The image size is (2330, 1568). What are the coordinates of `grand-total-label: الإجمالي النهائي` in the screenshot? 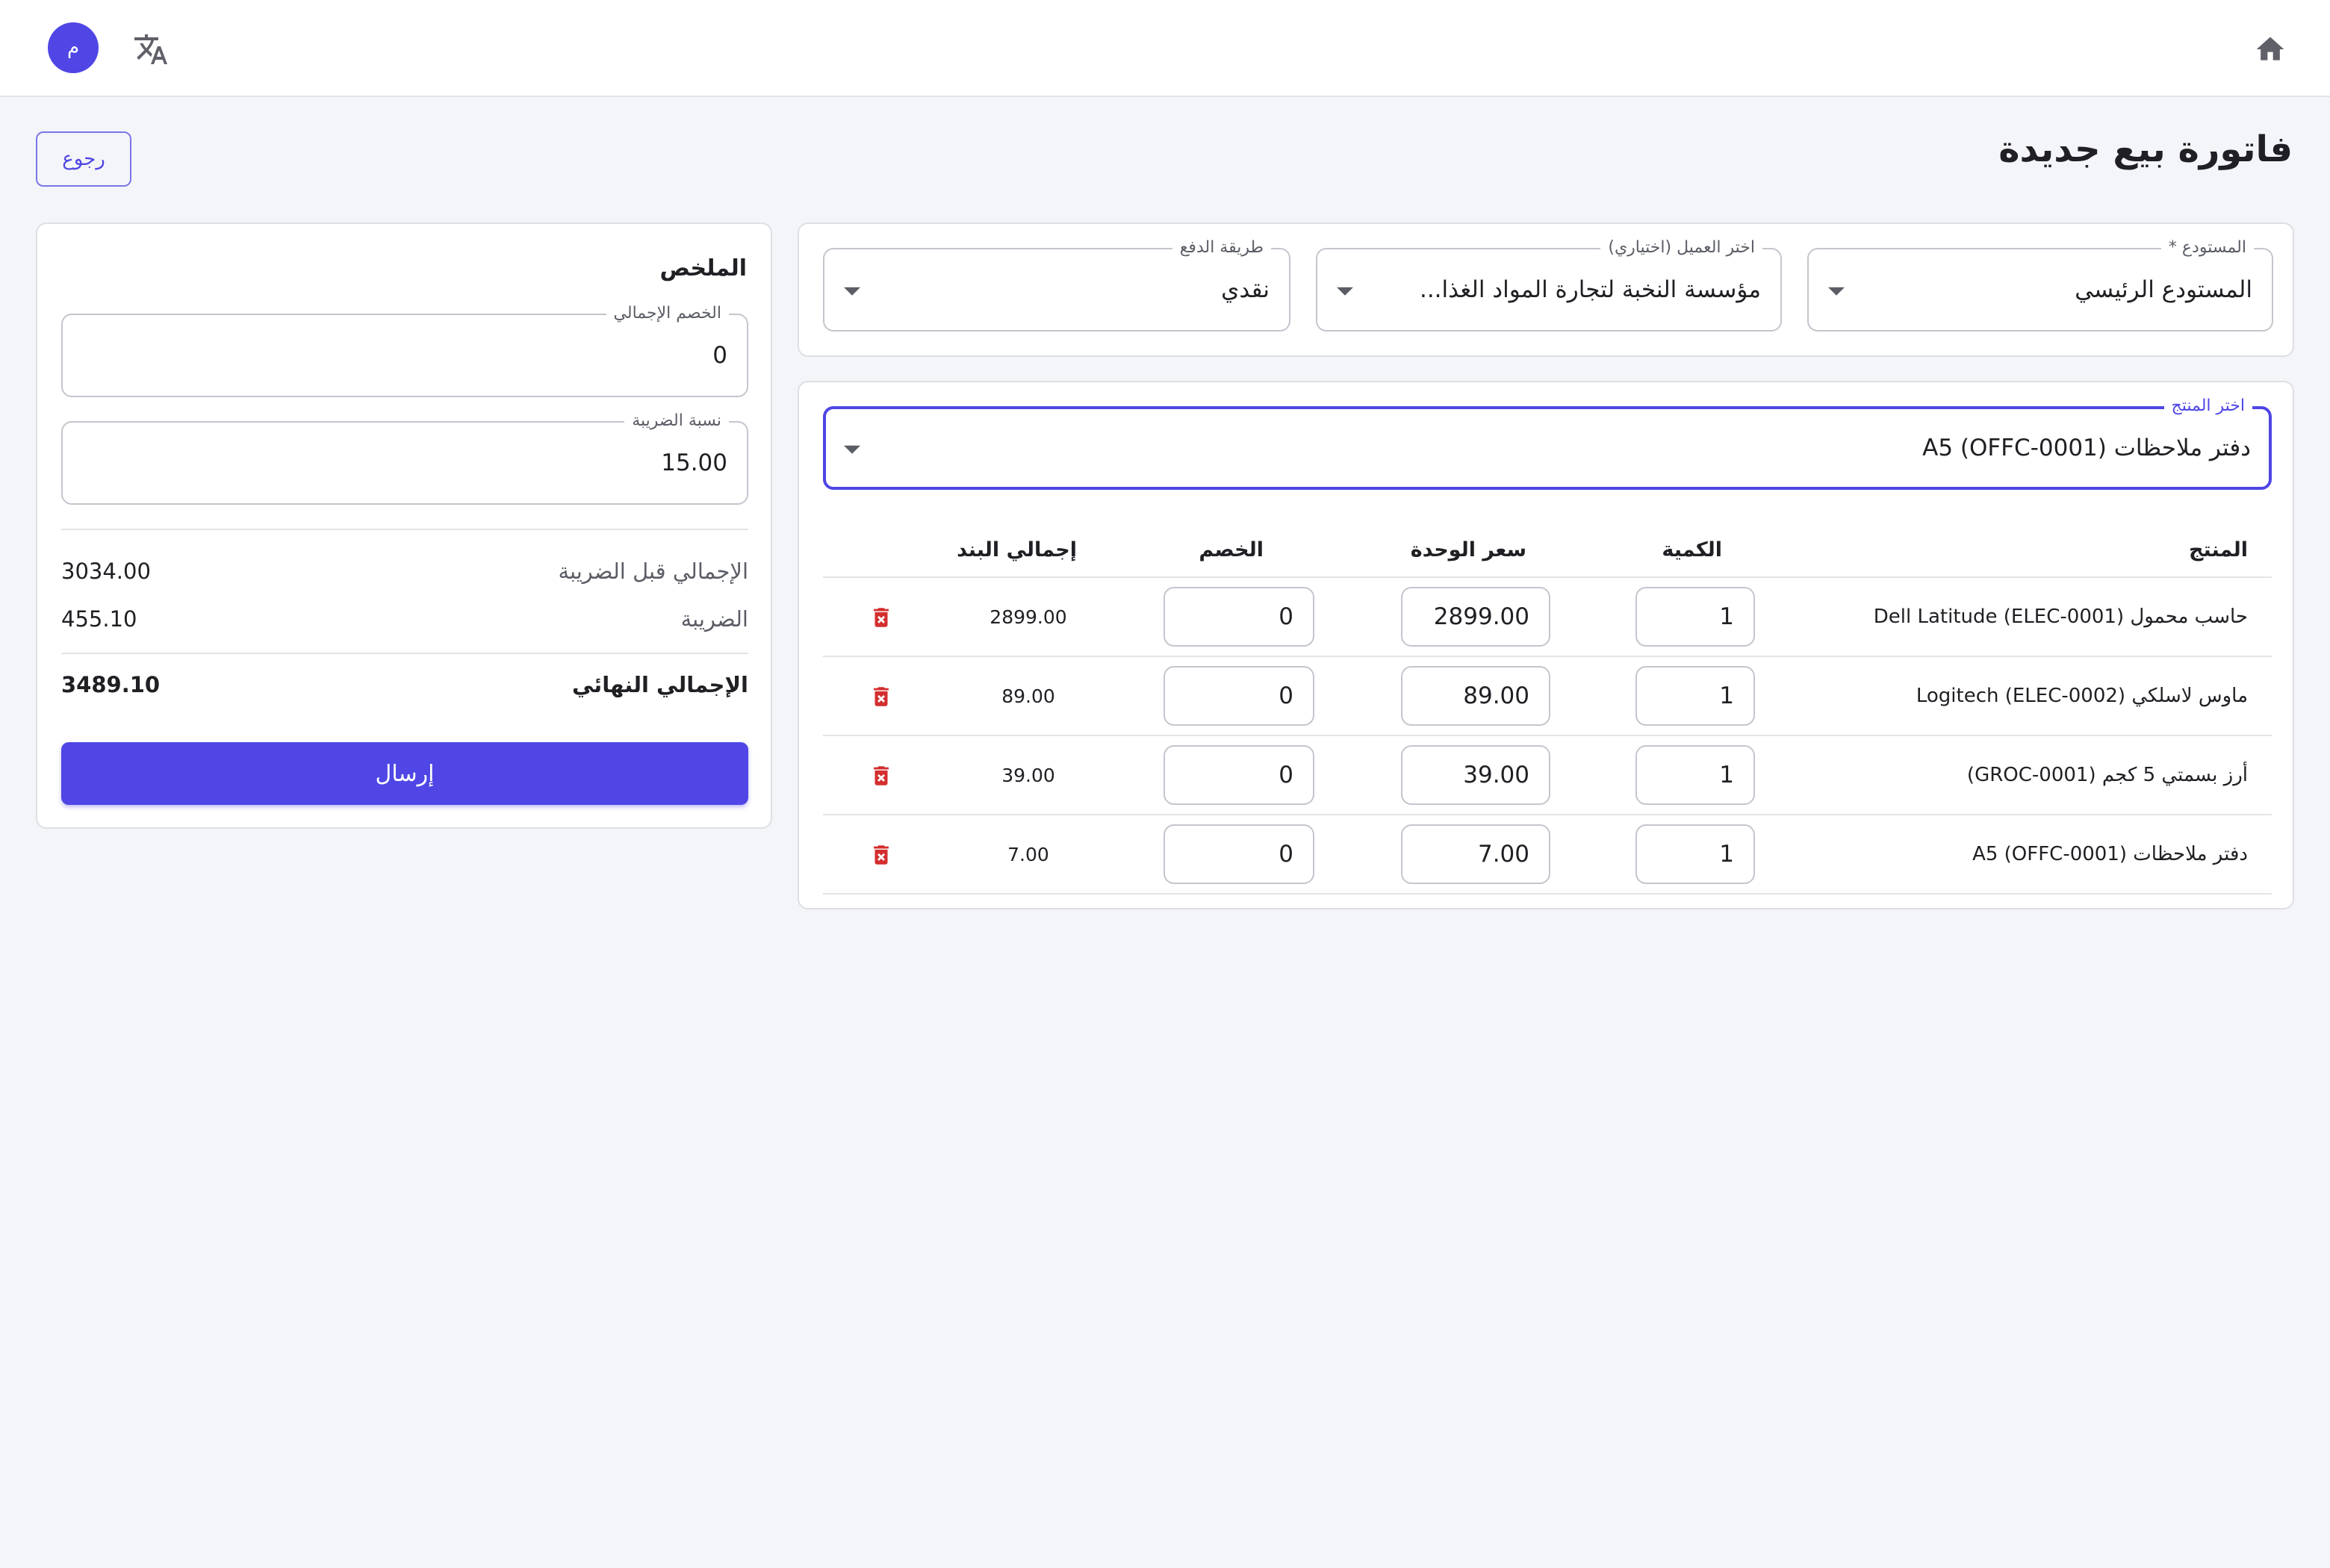 It's located at (659, 684).